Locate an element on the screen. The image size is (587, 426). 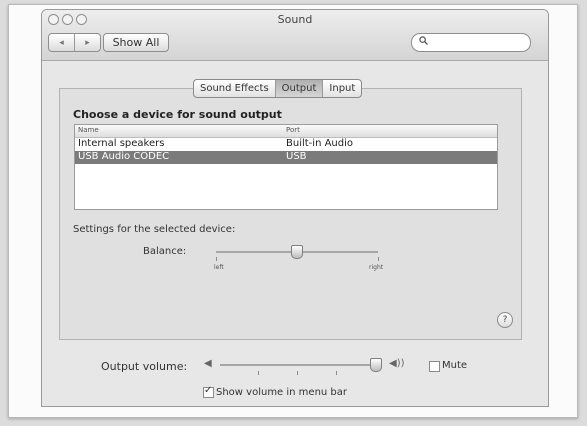
magnifier-icon-graphic is located at coordinates (423, 40).